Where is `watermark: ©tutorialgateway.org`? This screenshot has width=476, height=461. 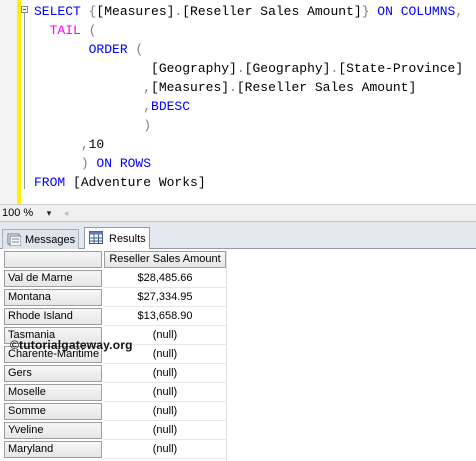
watermark: ©tutorialgateway.org is located at coordinates (71, 345).